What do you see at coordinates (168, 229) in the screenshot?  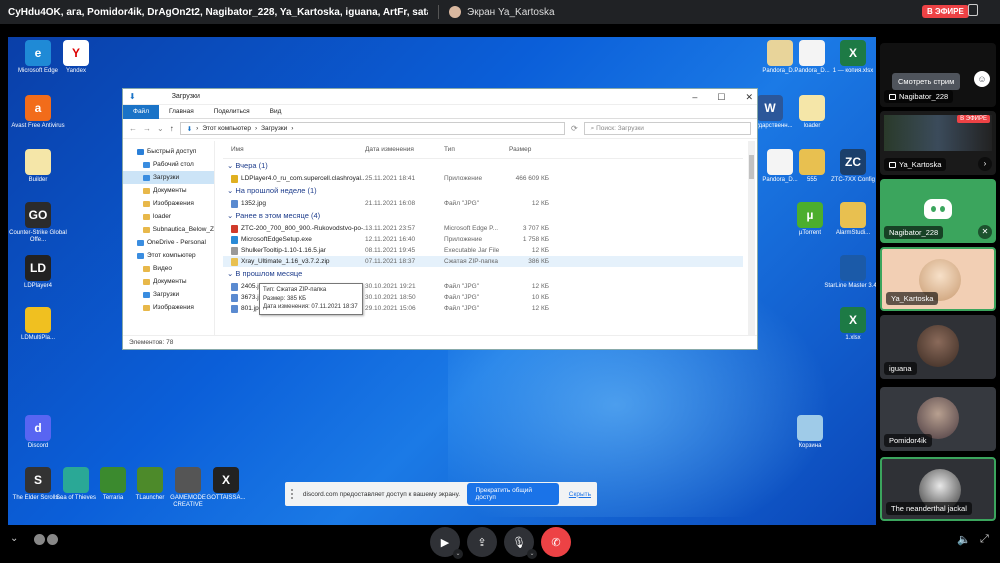 I see `nav-item: Subnautica_Below_Z` at bounding box center [168, 229].